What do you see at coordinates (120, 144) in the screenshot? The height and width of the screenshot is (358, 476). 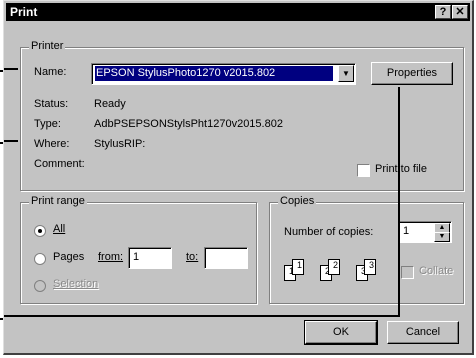 I see `where-value: StylusRIP:` at bounding box center [120, 144].